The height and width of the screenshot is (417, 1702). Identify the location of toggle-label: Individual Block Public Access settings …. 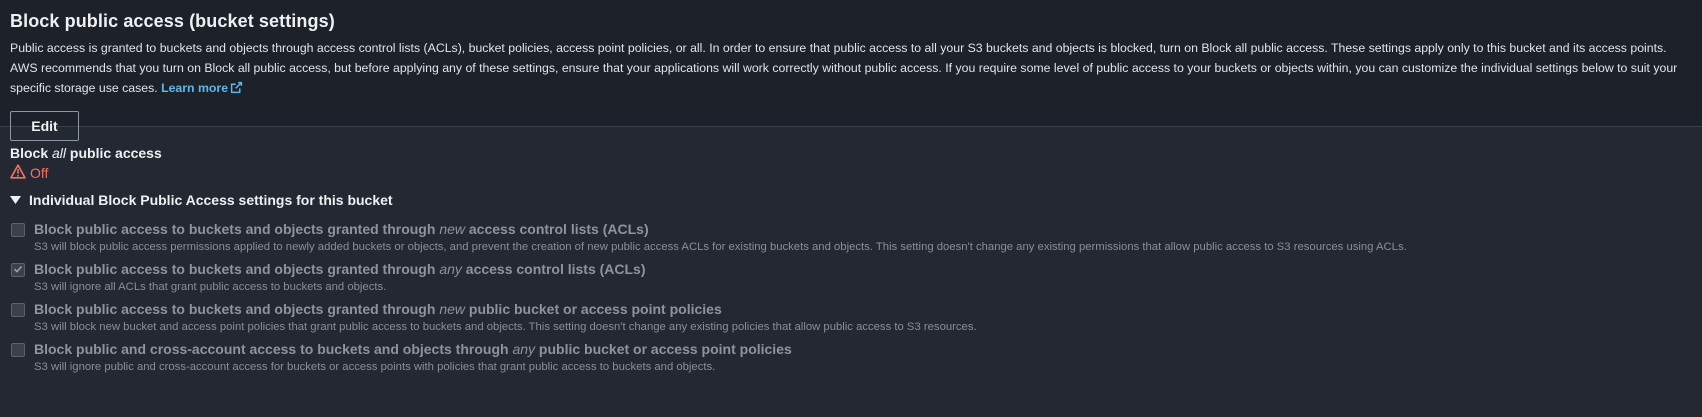
(211, 200).